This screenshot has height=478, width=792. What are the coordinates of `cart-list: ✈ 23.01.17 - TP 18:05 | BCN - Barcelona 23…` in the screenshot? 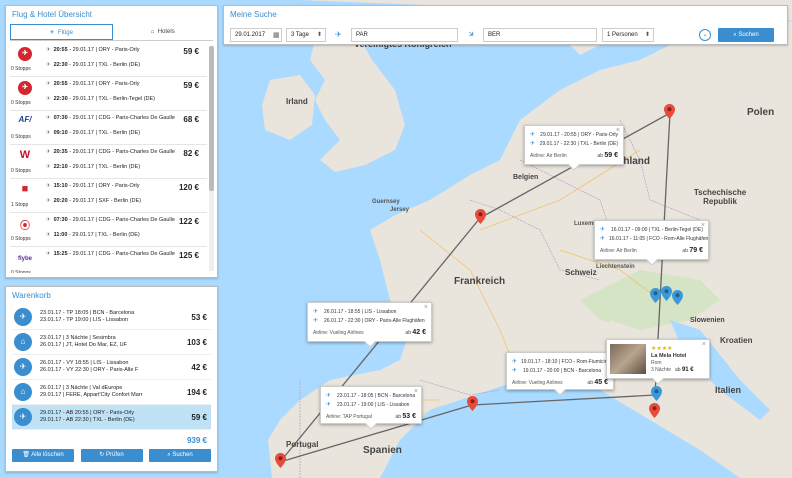 It's located at (111, 367).